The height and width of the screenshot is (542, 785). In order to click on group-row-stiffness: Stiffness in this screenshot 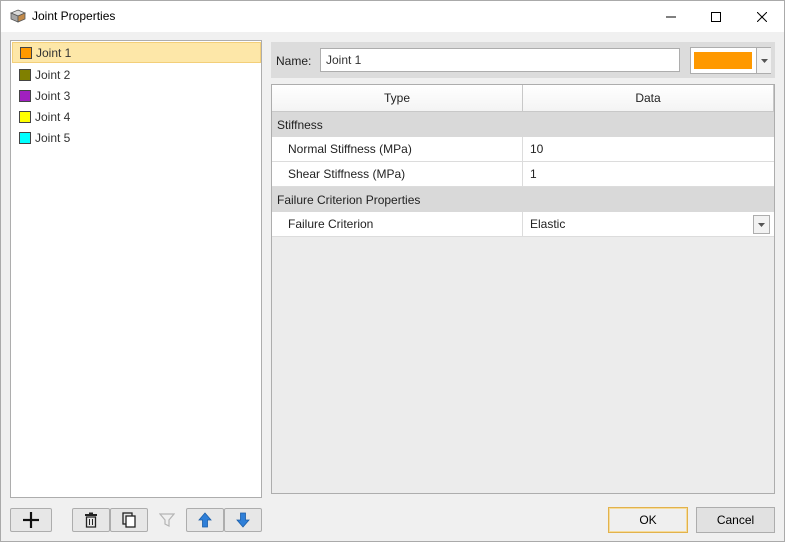, I will do `click(523, 124)`.